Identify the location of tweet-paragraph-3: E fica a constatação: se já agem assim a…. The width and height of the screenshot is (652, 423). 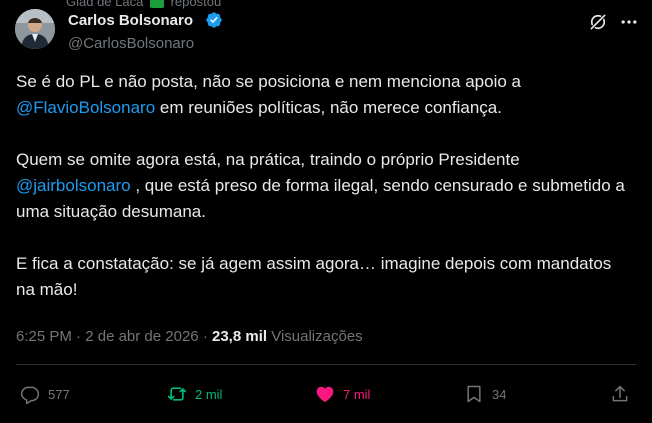
(314, 276).